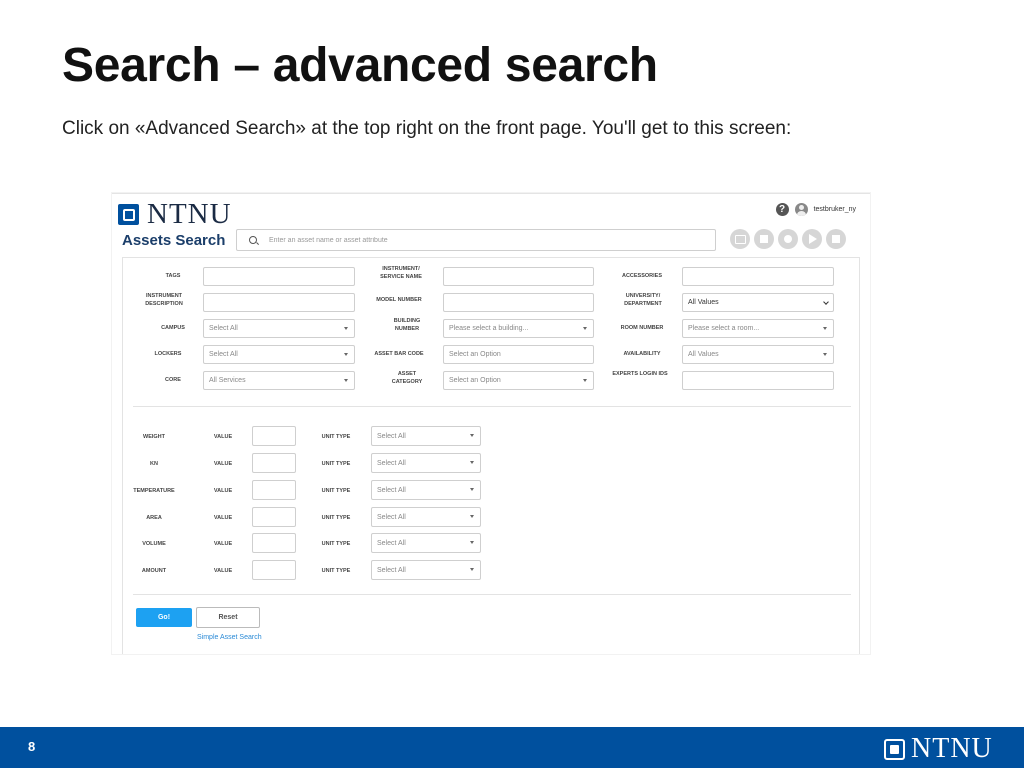 The height and width of the screenshot is (768, 1024). What do you see at coordinates (640, 374) in the screenshot?
I see `experts-login-ids-label: EXPERTS LOGIN IDS` at bounding box center [640, 374].